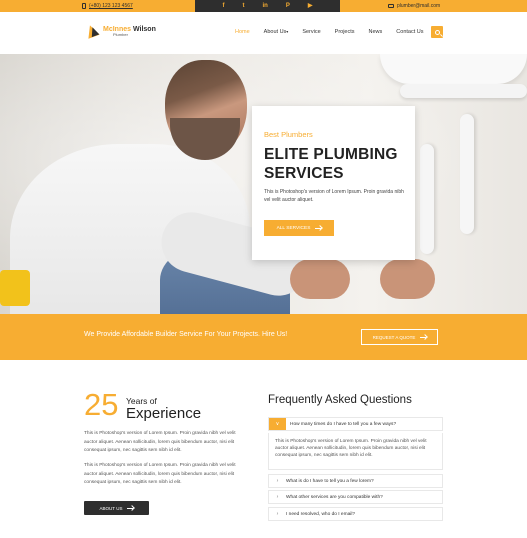 This screenshot has height=538, width=527. Describe the element at coordinates (101, 404) in the screenshot. I see `experience-number: 25` at that location.